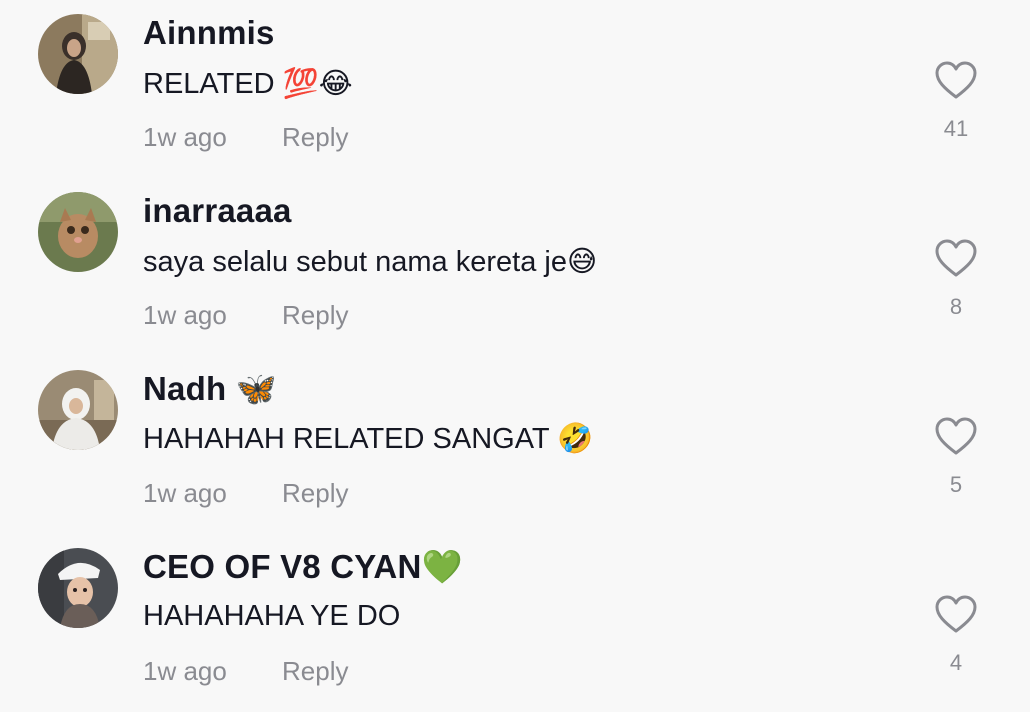 The width and height of the screenshot is (1030, 712). What do you see at coordinates (272, 616) in the screenshot?
I see `comment-text: HAHAHAHA YE DO` at bounding box center [272, 616].